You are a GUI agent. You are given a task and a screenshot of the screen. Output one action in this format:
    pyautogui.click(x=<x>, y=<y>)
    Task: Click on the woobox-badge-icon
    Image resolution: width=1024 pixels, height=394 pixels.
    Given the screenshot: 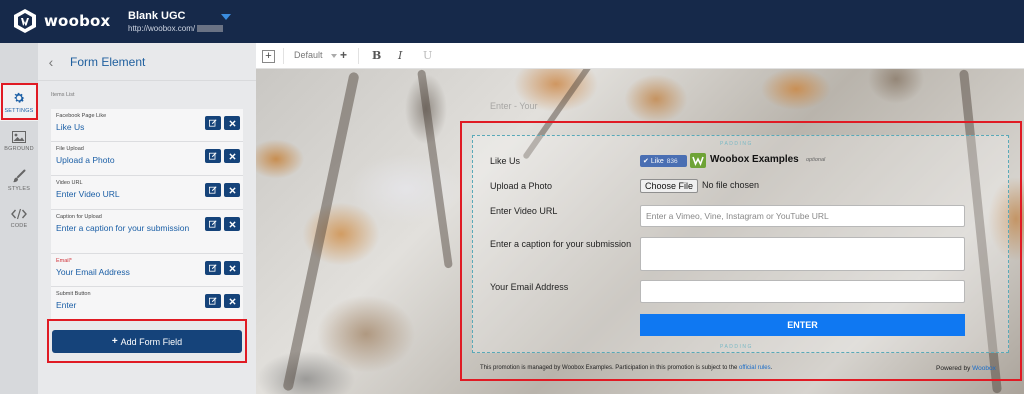 What is the action you would take?
    pyautogui.click(x=698, y=161)
    